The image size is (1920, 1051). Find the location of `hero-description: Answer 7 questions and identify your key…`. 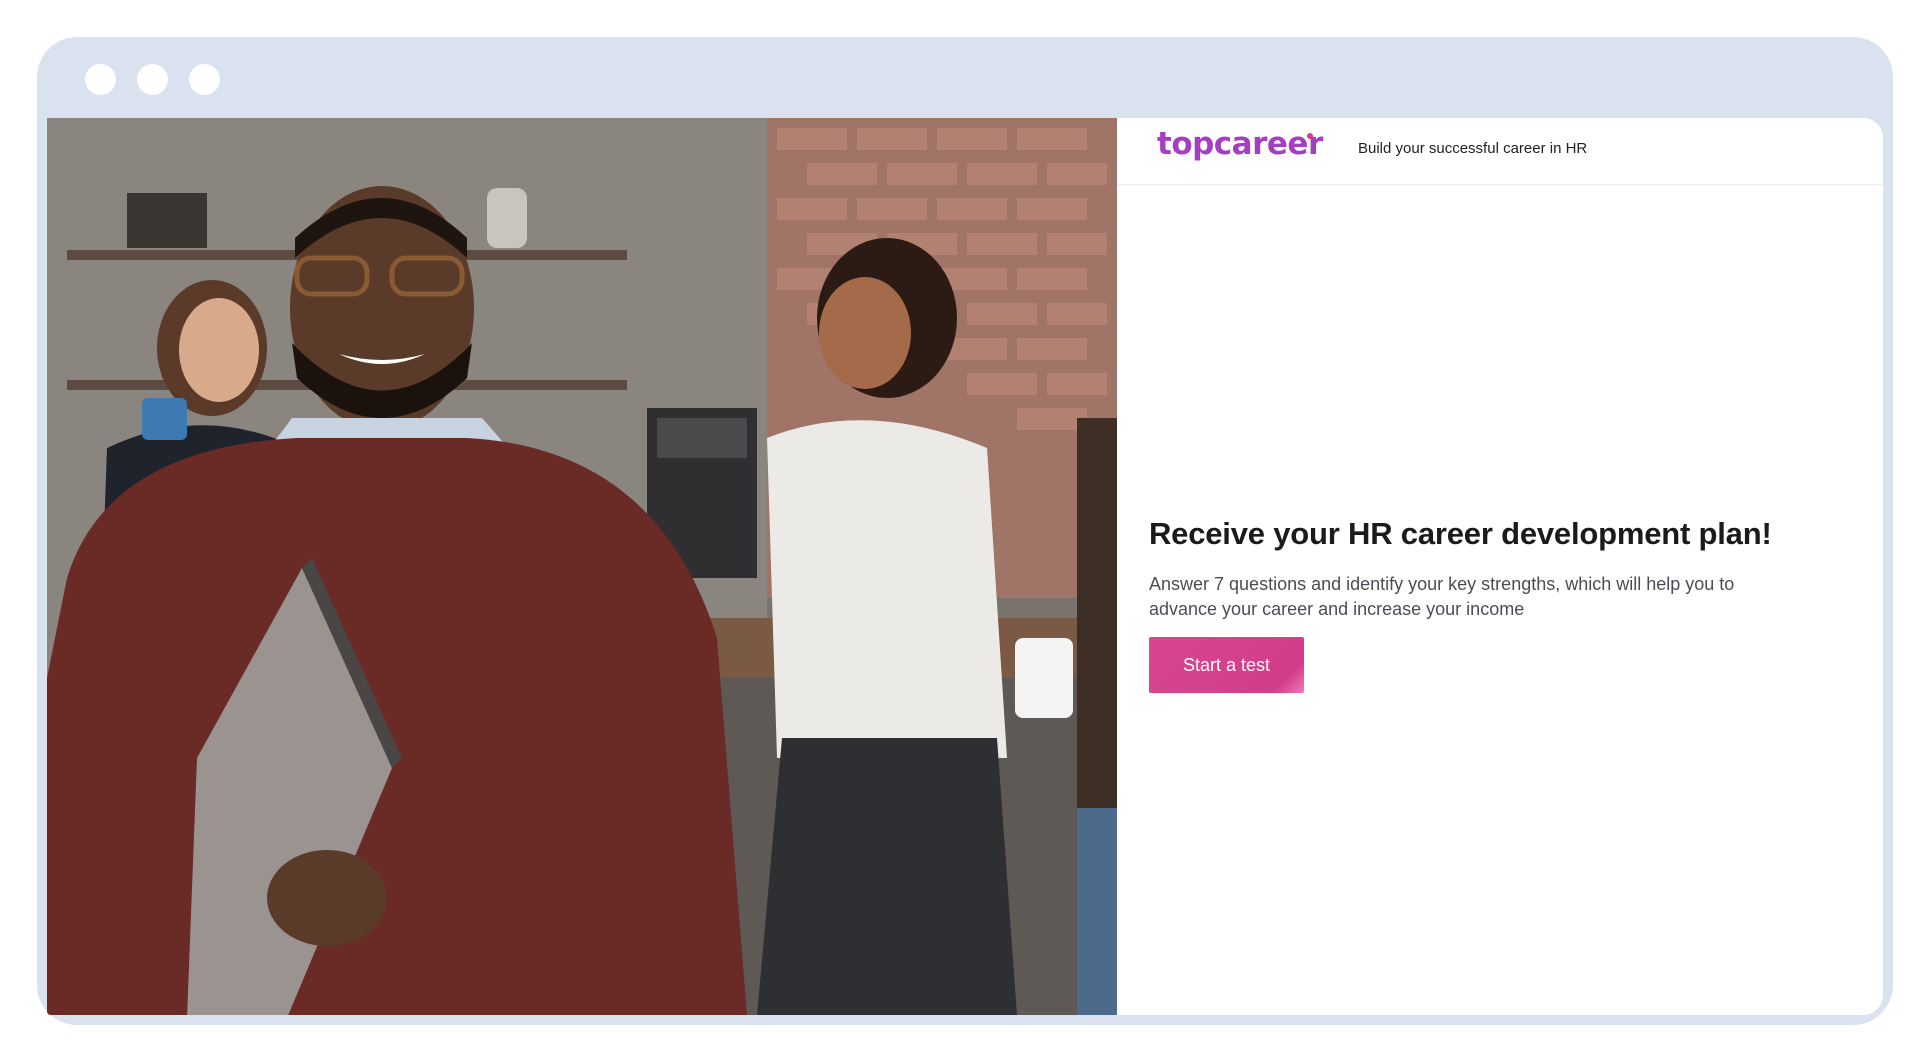

hero-description: Answer 7 questions and identify your key… is located at coordinates (1442, 596).